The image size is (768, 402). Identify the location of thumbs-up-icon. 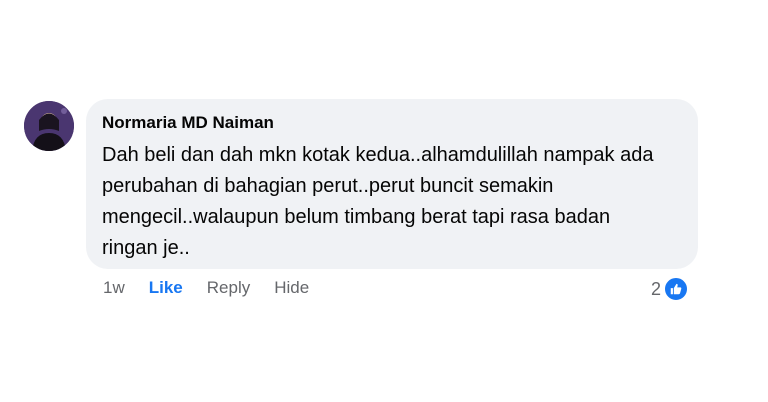
(676, 289).